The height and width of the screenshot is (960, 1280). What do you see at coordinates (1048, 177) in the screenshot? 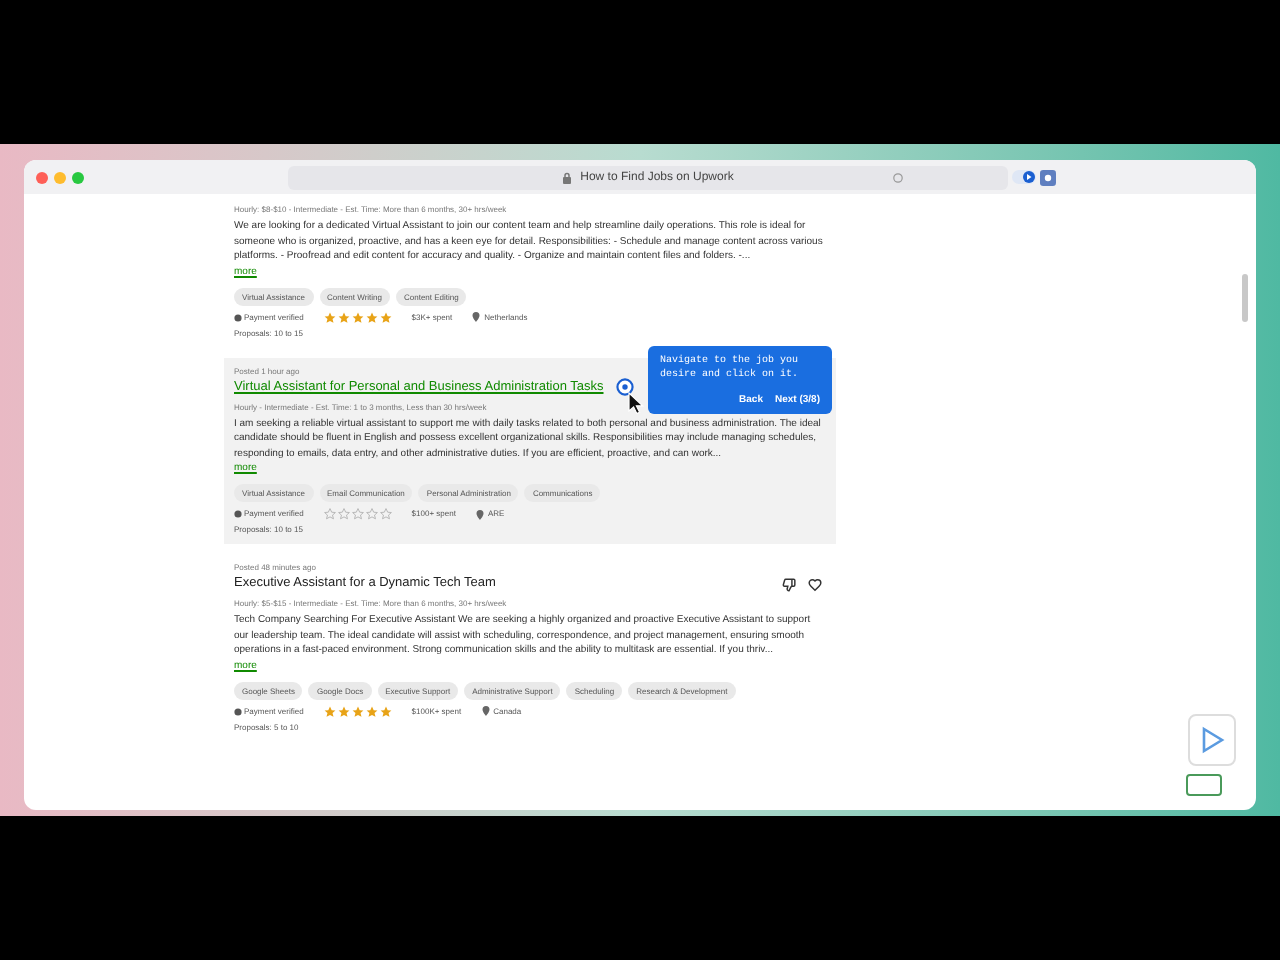
I see `extension-icon` at bounding box center [1048, 177].